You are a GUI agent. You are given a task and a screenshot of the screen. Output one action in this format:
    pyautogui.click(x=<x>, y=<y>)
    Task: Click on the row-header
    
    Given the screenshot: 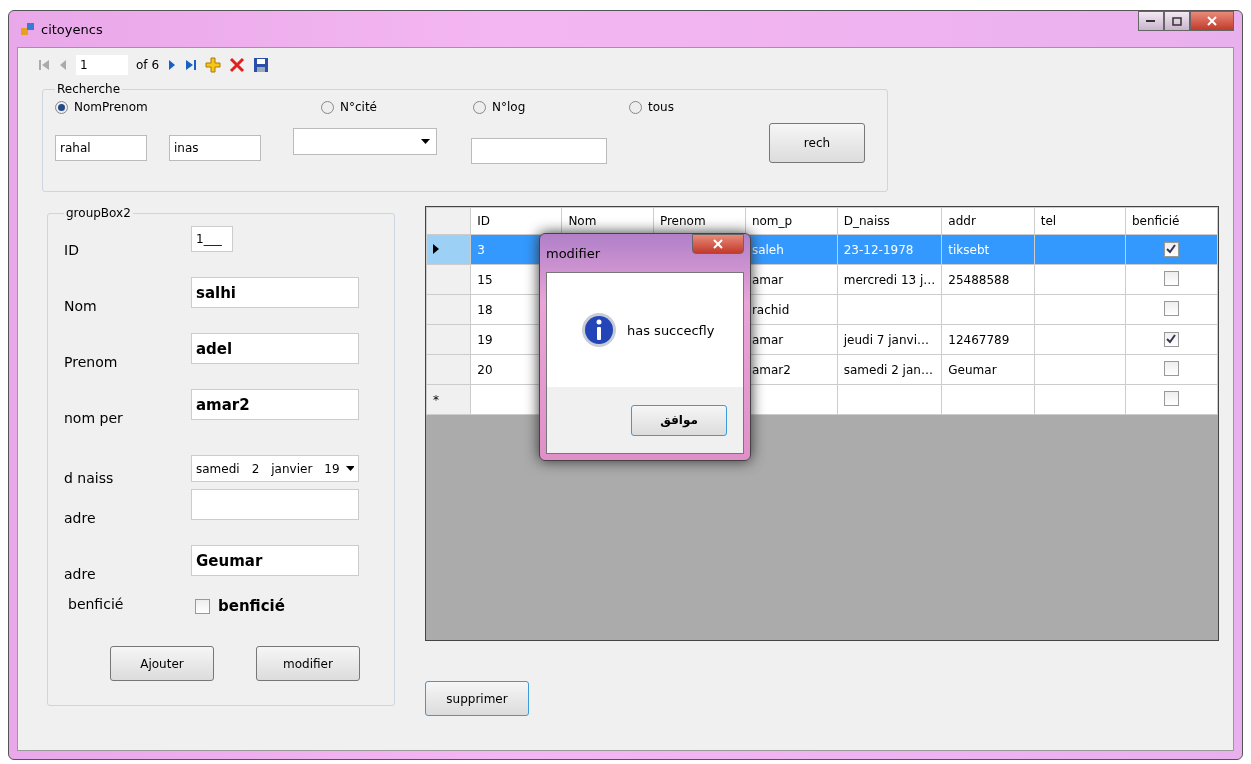 What is the action you would take?
    pyautogui.click(x=448, y=249)
    